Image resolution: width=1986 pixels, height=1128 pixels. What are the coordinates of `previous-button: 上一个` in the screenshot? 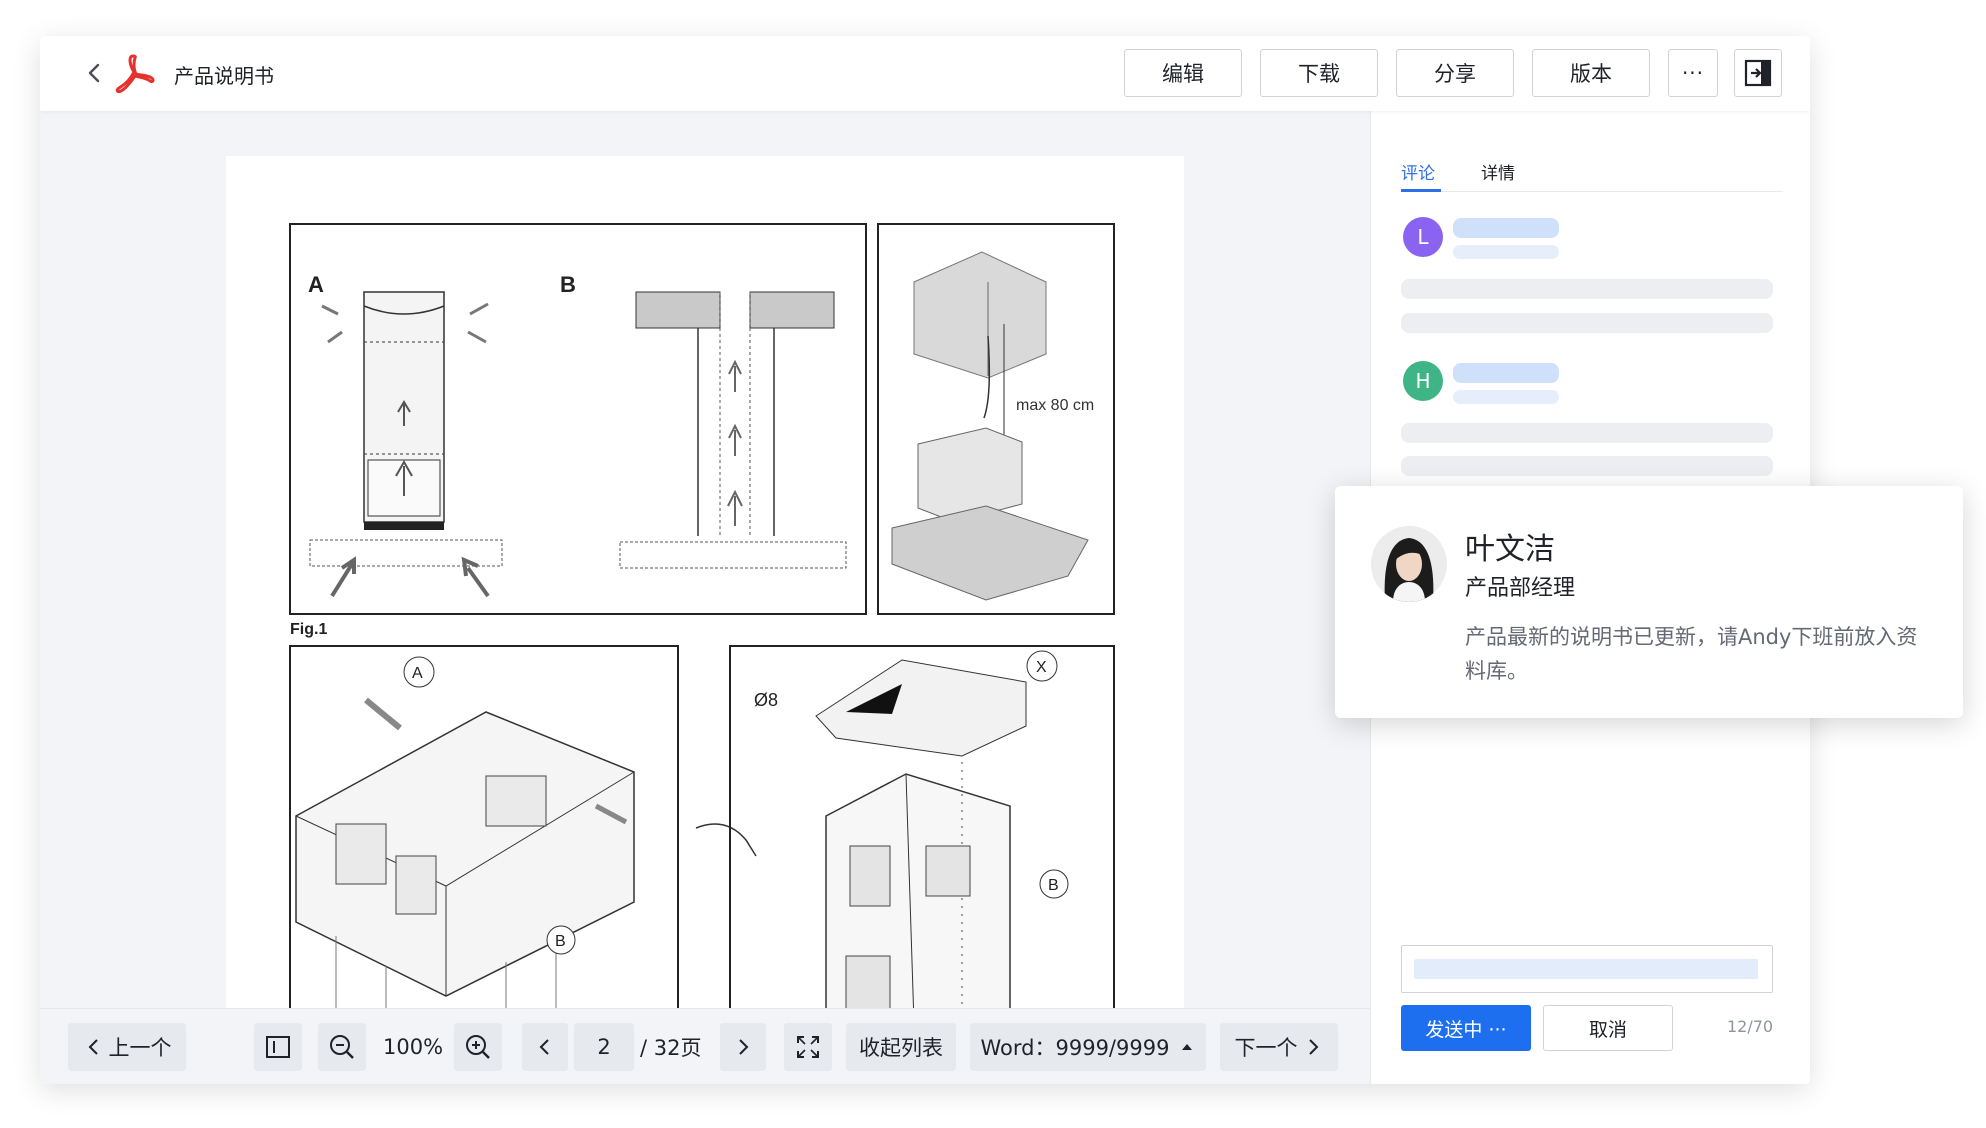 It's located at (127, 1047).